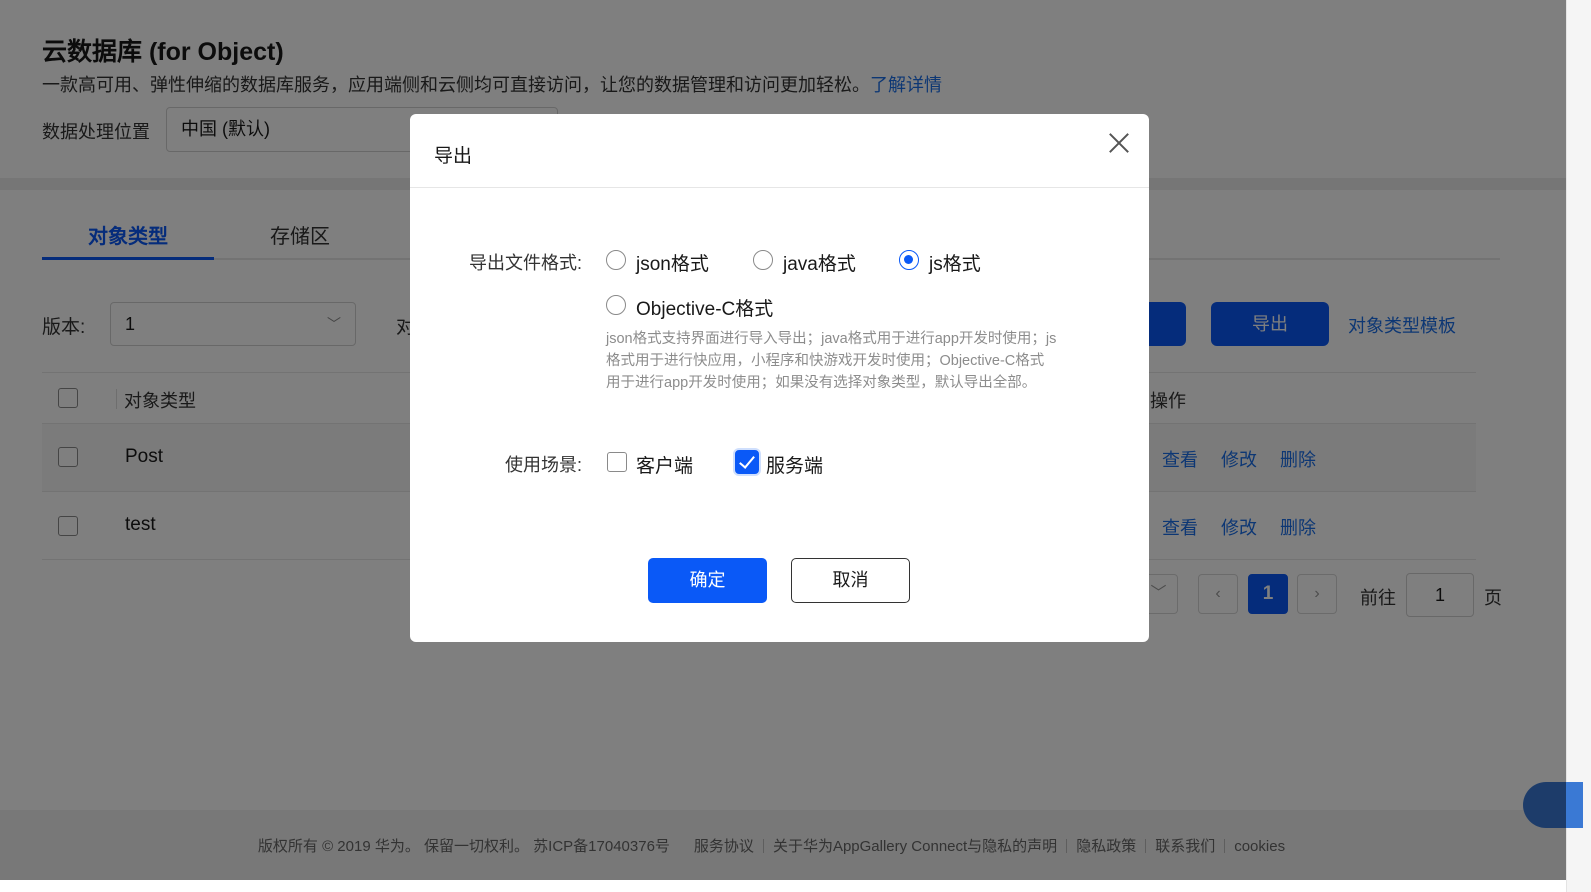  What do you see at coordinates (543, 465) in the screenshot?
I see `usage-scene-label: 使用场景:` at bounding box center [543, 465].